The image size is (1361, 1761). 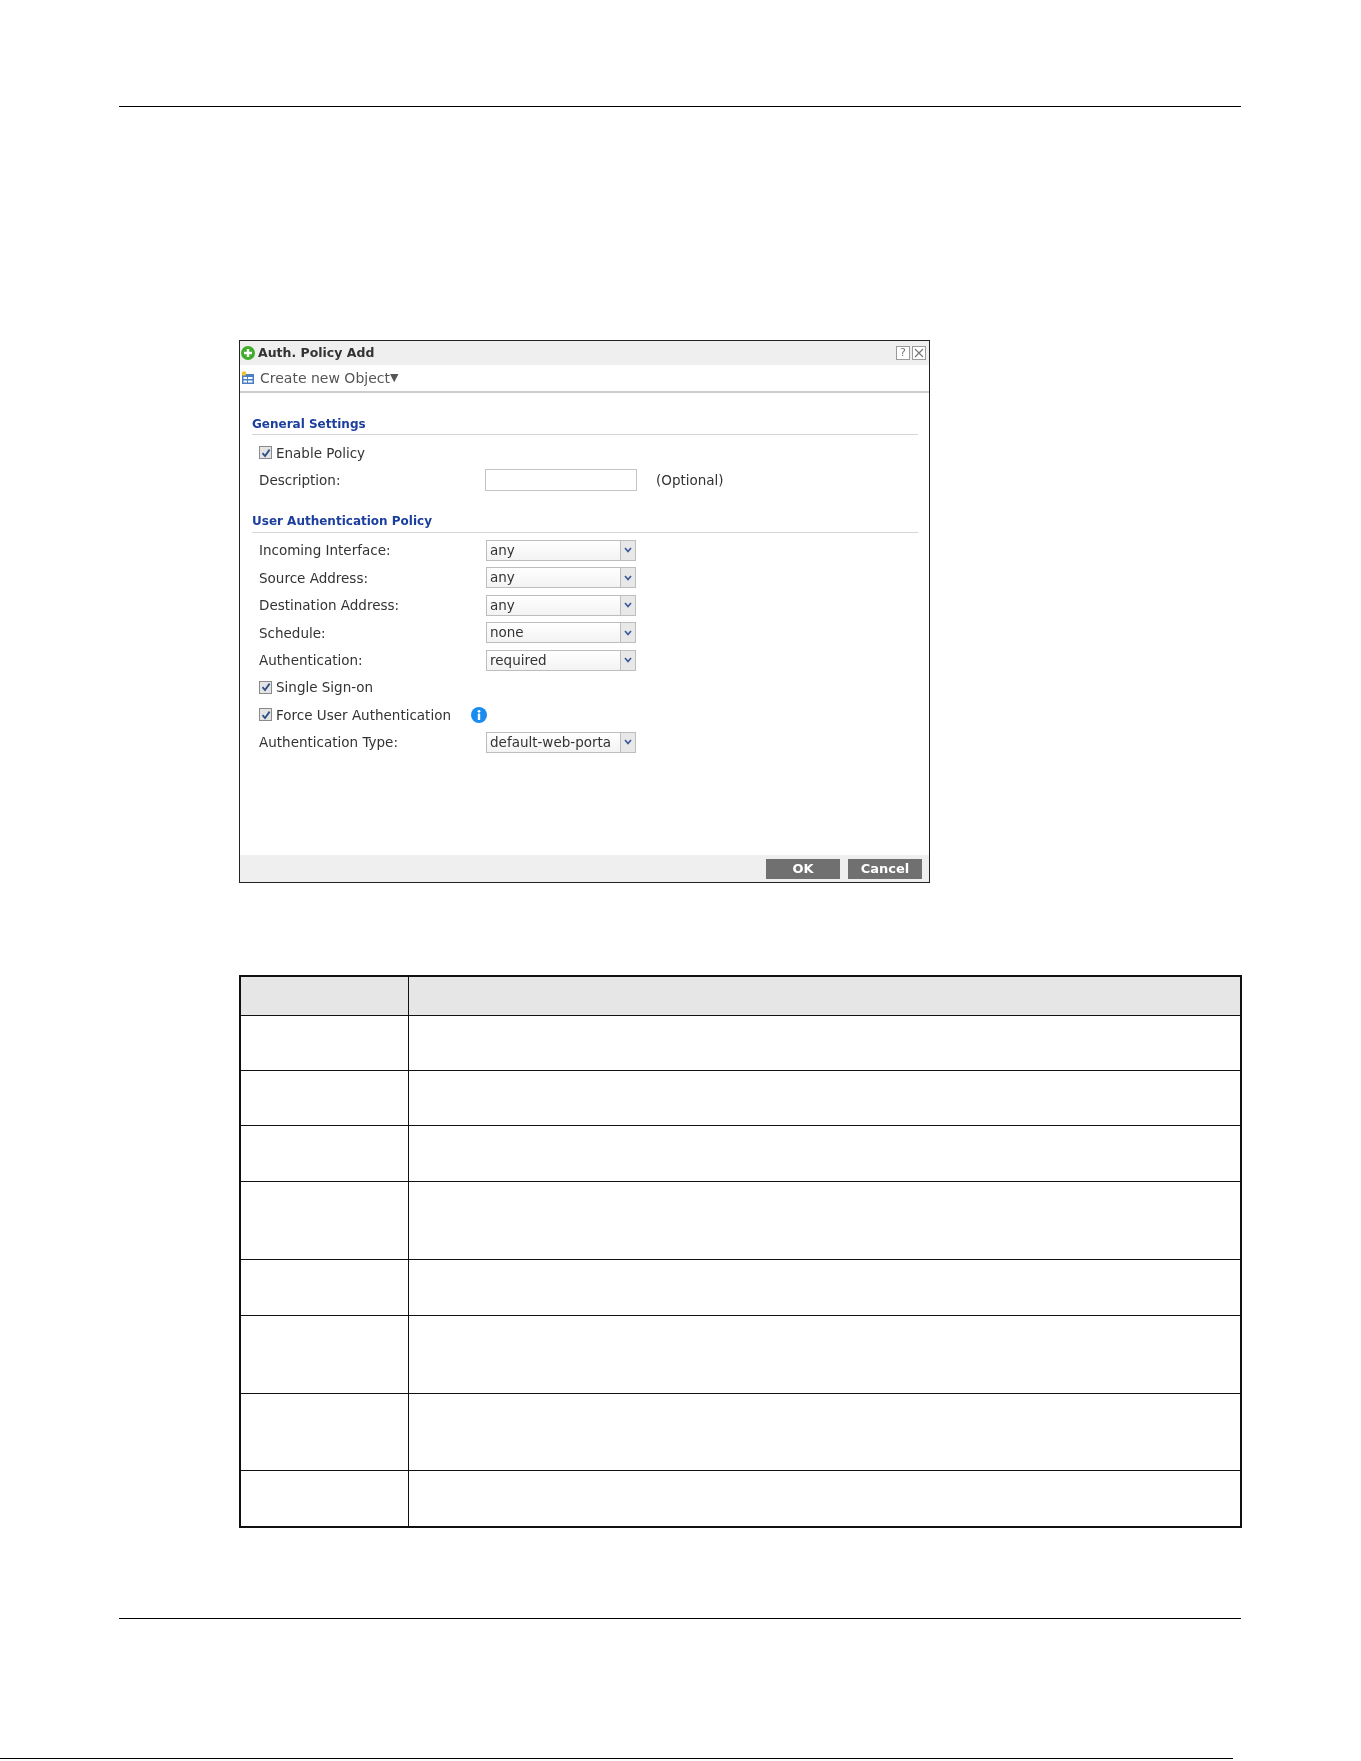 What do you see at coordinates (561, 633) in the screenshot?
I see `dropdown: none` at bounding box center [561, 633].